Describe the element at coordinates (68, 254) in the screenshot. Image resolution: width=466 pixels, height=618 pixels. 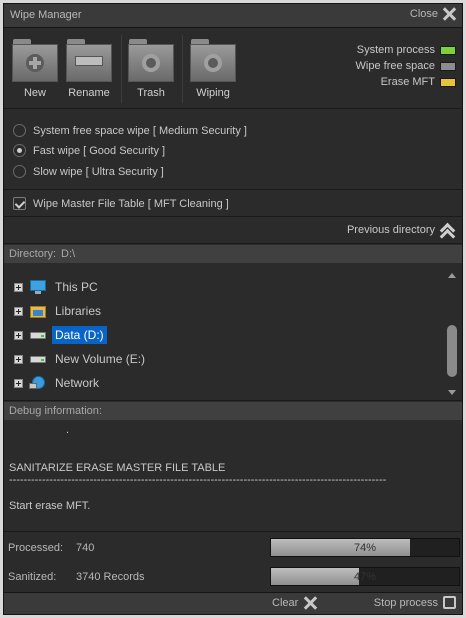
I see `directory-path: D:\` at that location.